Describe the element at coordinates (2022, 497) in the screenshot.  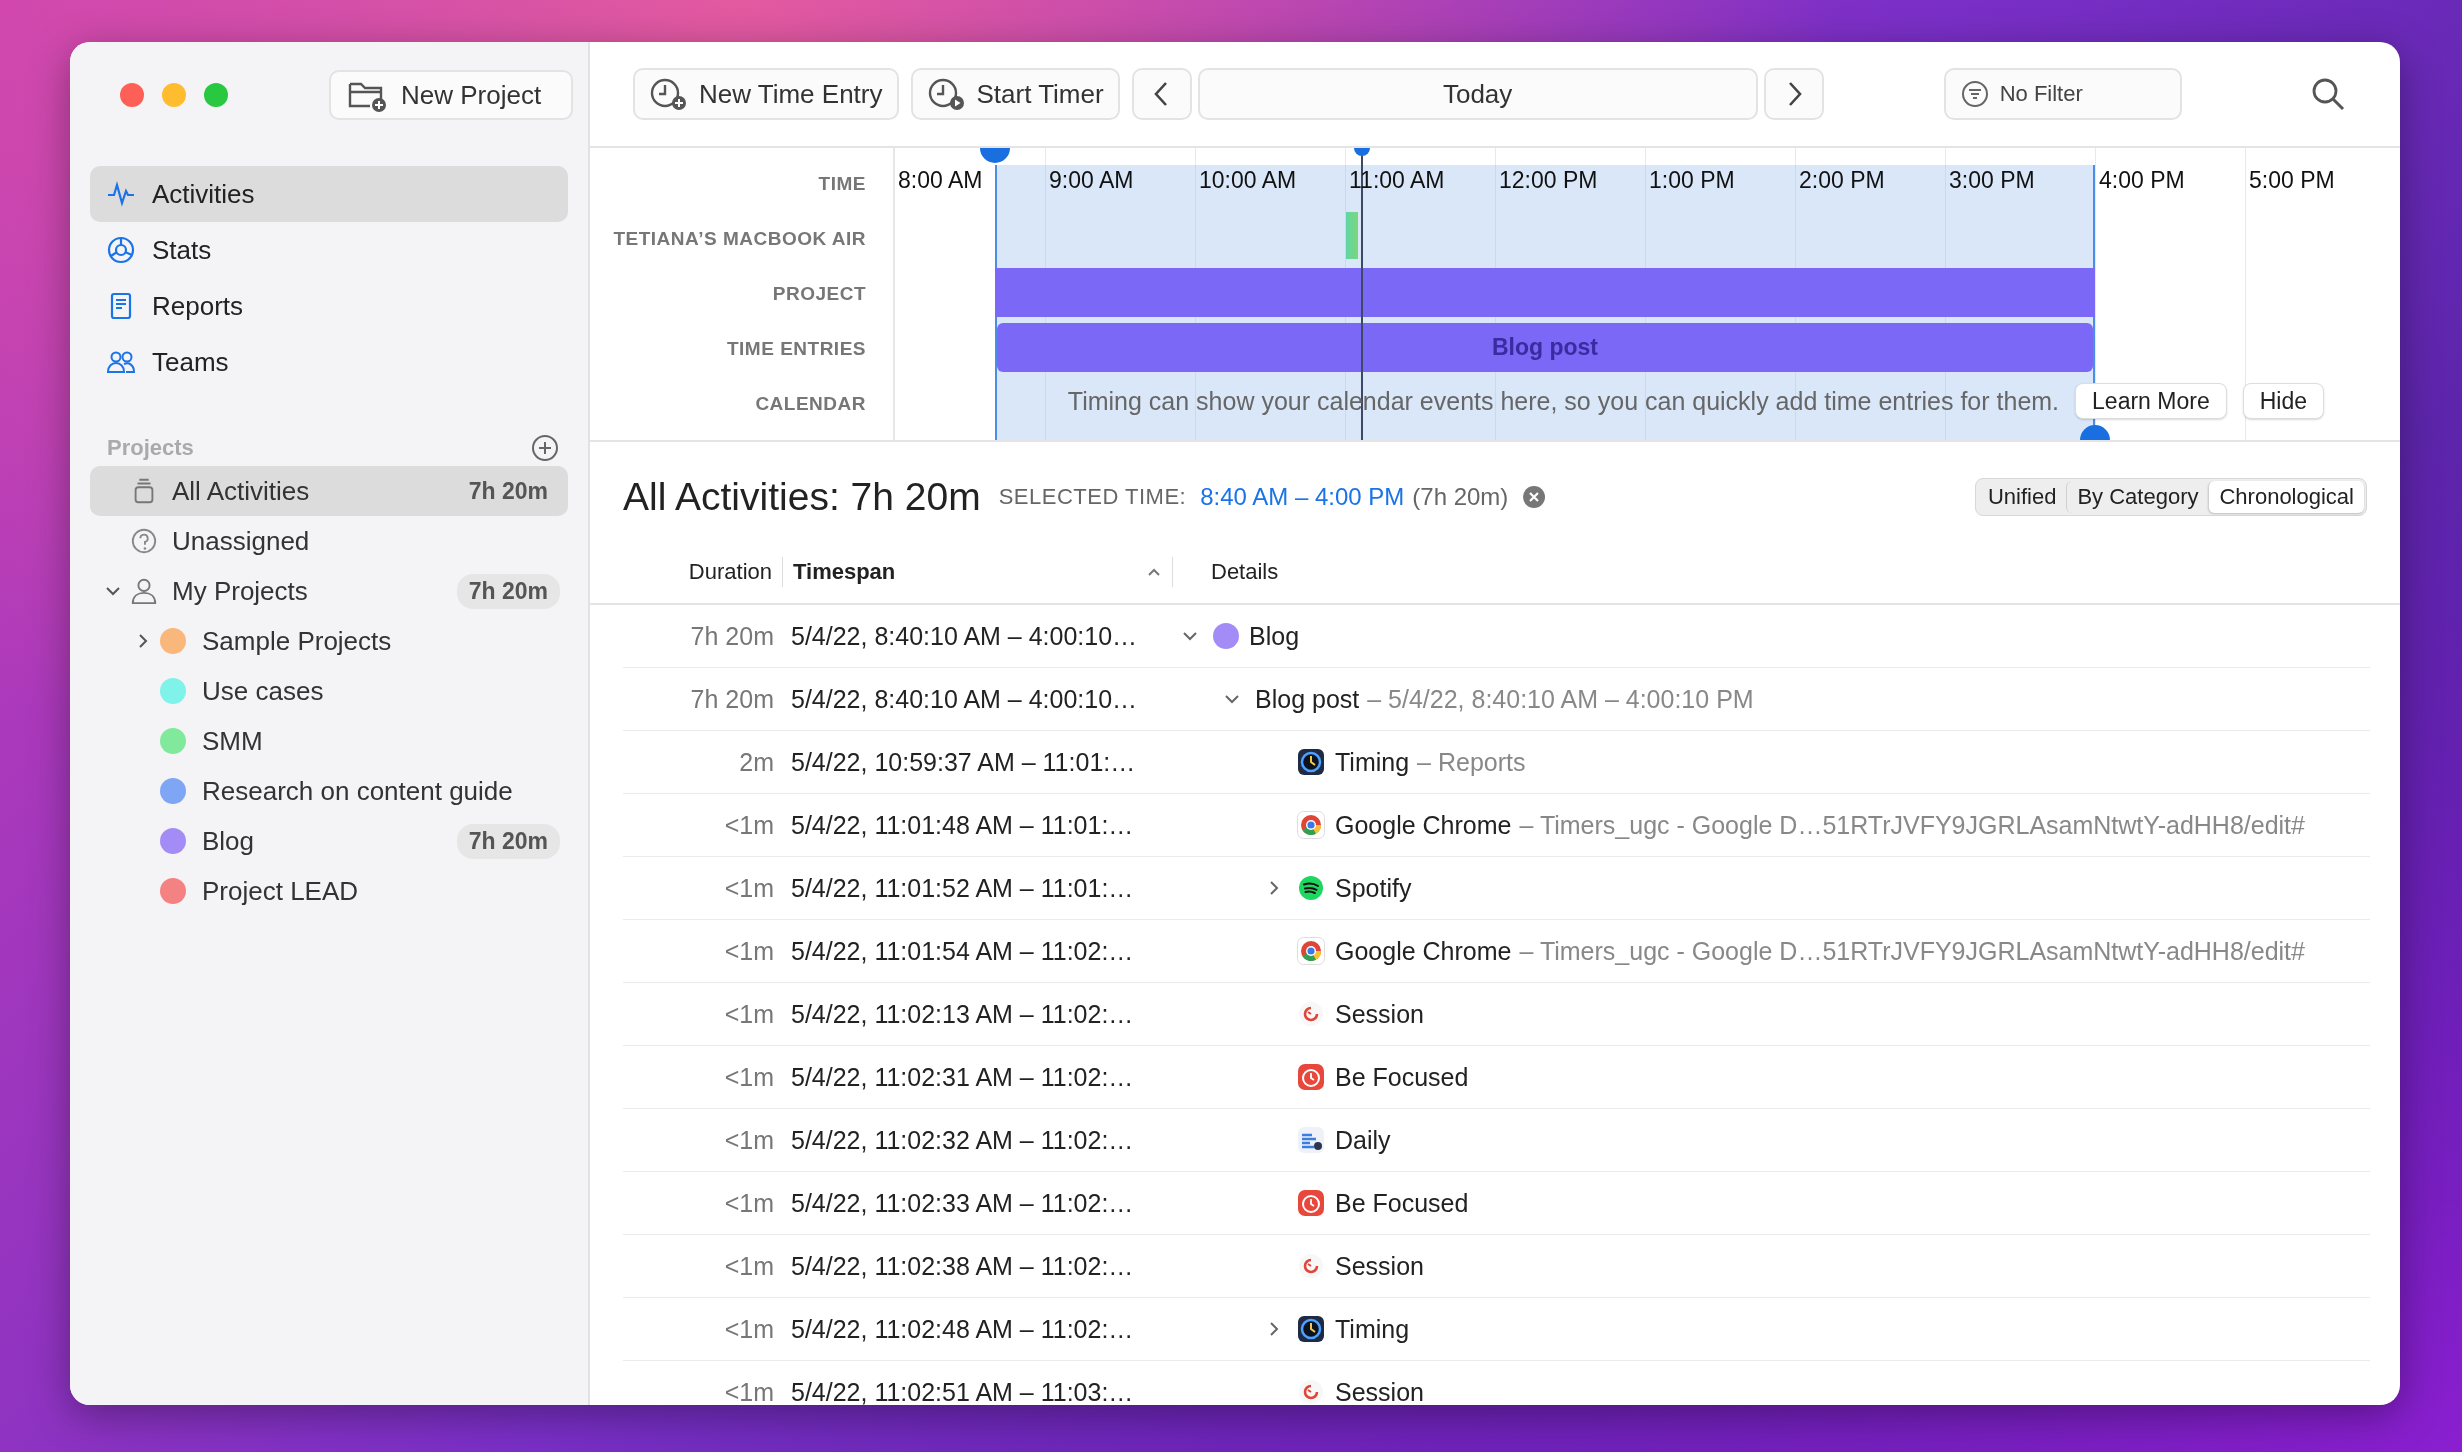
I see `view-mode-tab: Unified` at that location.